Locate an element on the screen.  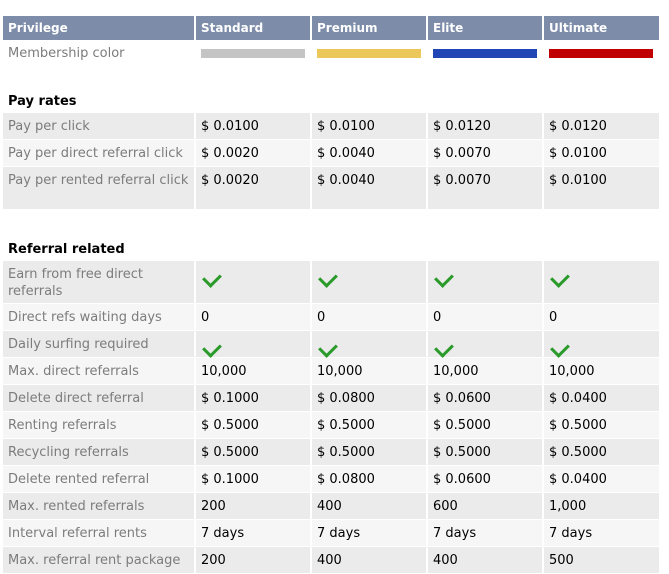
value-cell-elite: 0 is located at coordinates (486, 317).